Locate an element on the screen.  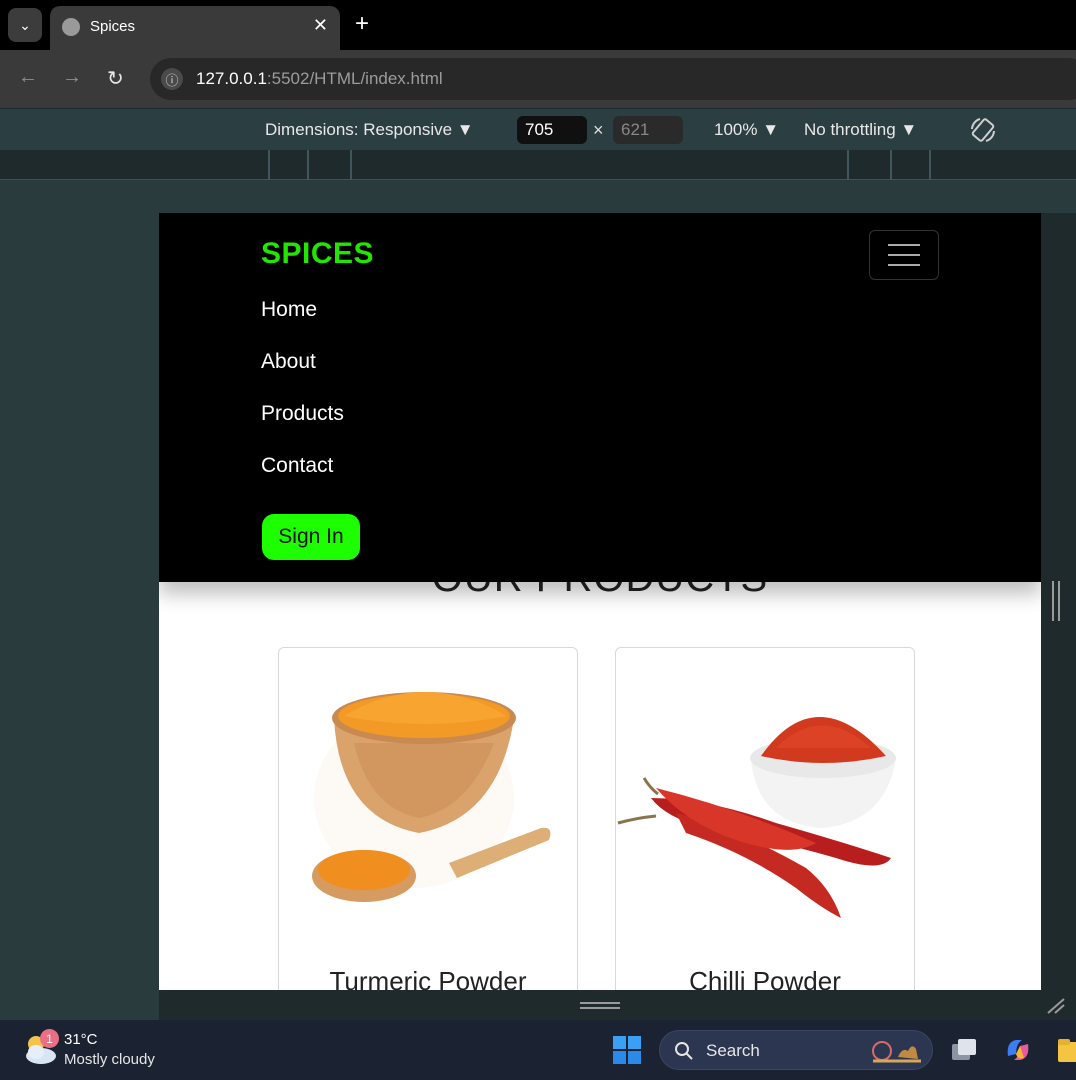
browser-tab: Spices ✕ is located at coordinates (195, 28).